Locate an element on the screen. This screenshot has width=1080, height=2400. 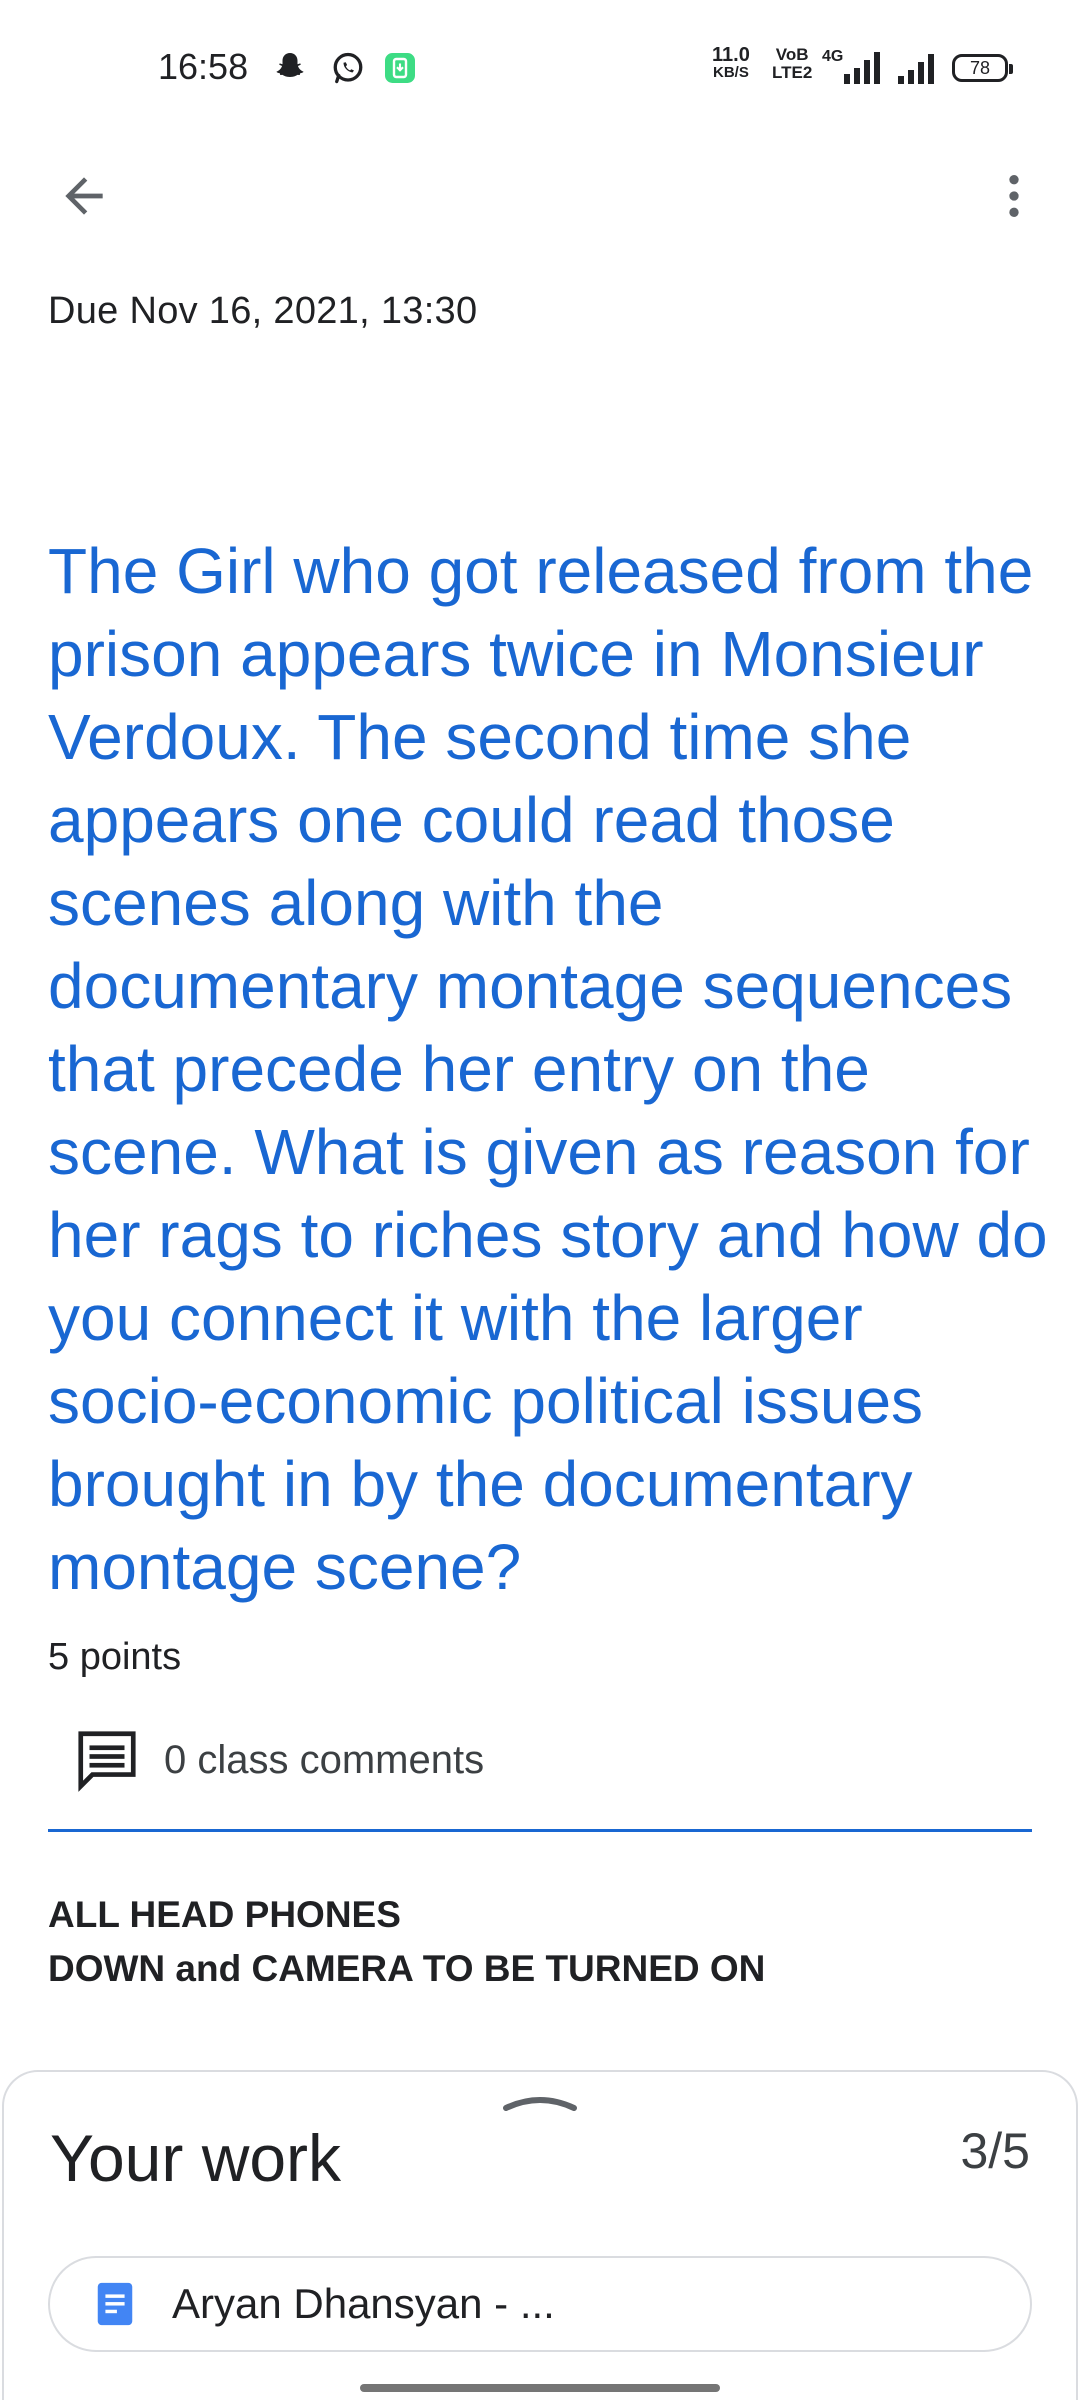
due-date: Due Nov 16, 2021, 13:30 is located at coordinates (263, 311).